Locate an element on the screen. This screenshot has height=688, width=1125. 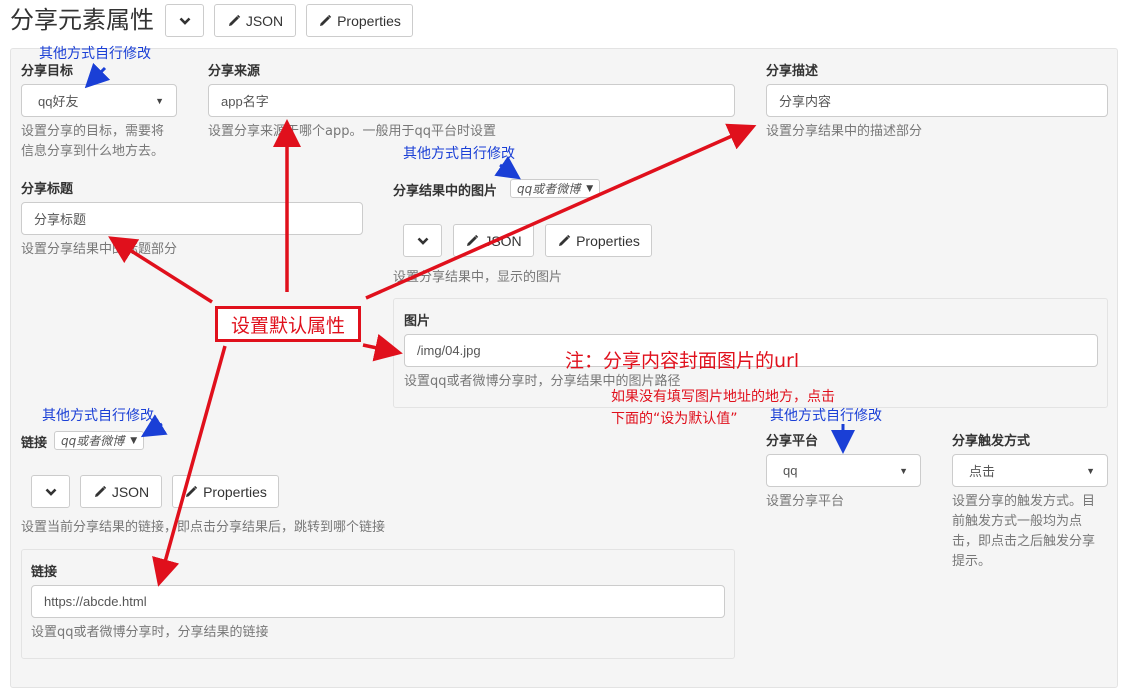
source-input: app名字 is located at coordinates (471, 100).